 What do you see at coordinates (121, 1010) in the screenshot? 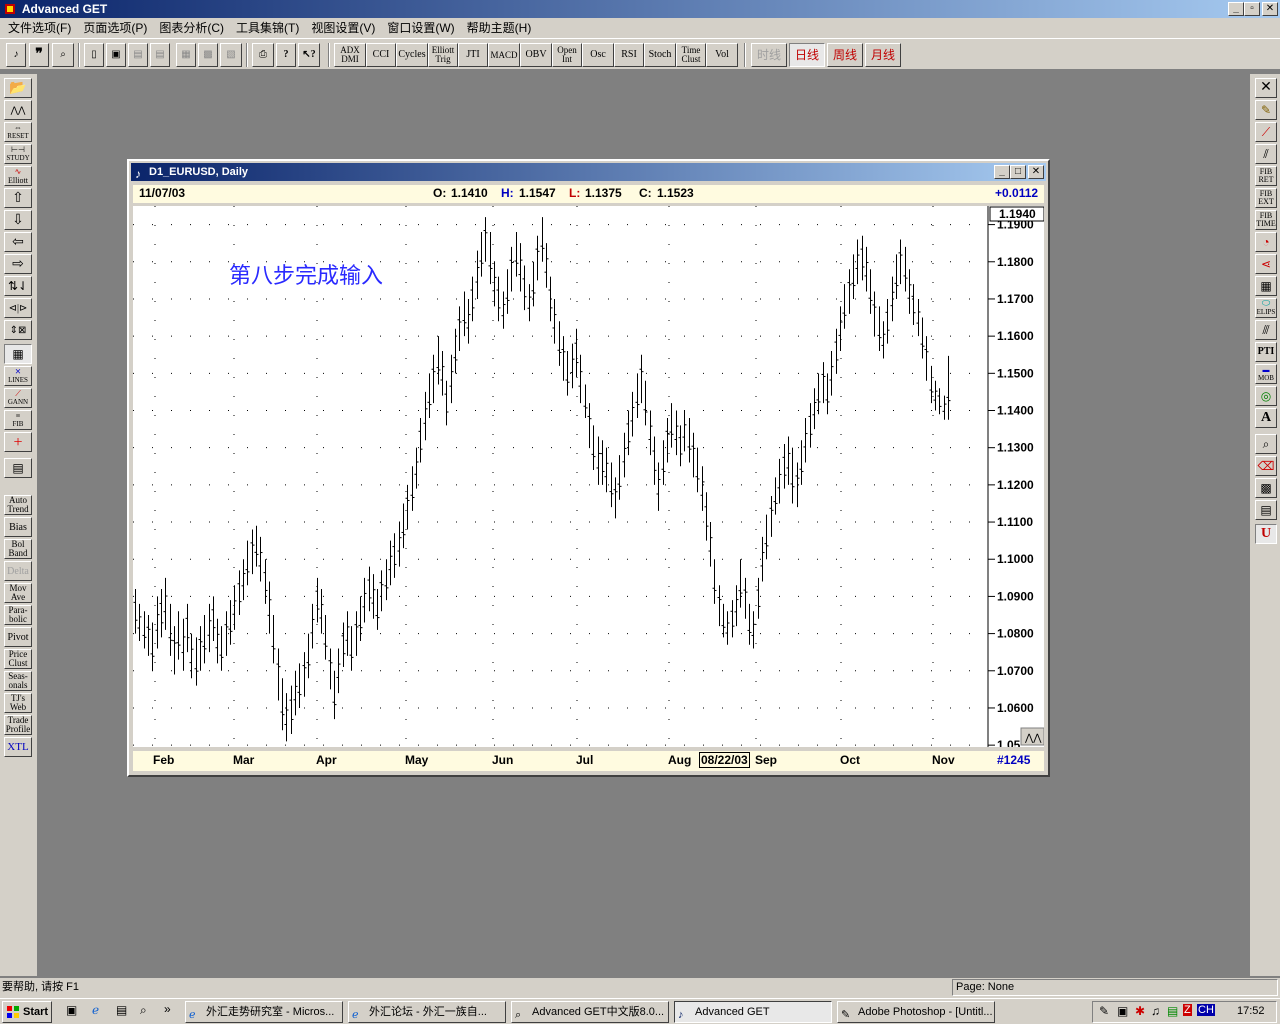
I see `quicklaunch-app-icon: ▤` at bounding box center [121, 1010].